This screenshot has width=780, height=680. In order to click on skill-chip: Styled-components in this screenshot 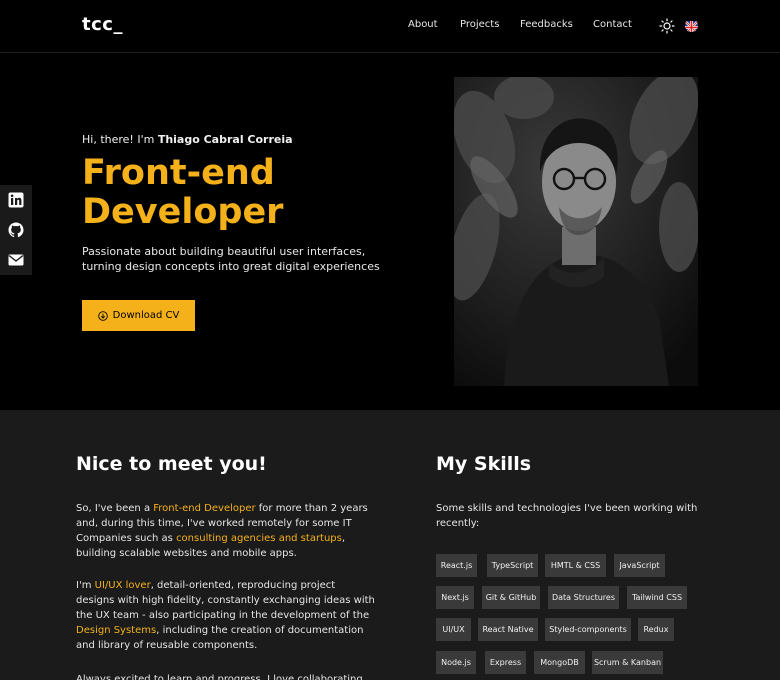, I will do `click(588, 629)`.